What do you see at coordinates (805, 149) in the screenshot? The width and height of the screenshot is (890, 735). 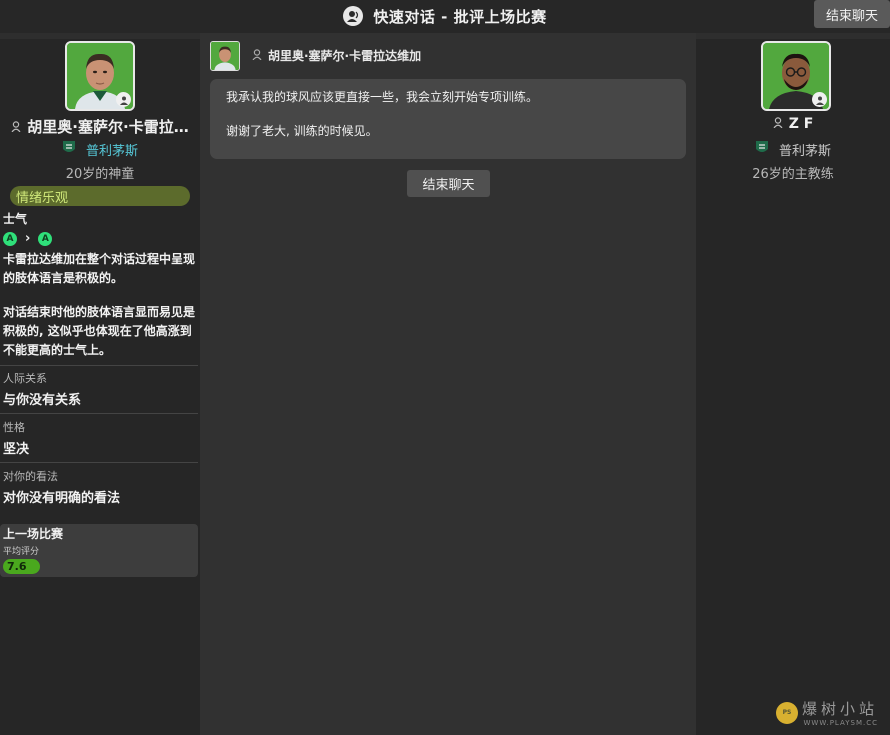 I see `manager-club-name: 普利茅斯` at bounding box center [805, 149].